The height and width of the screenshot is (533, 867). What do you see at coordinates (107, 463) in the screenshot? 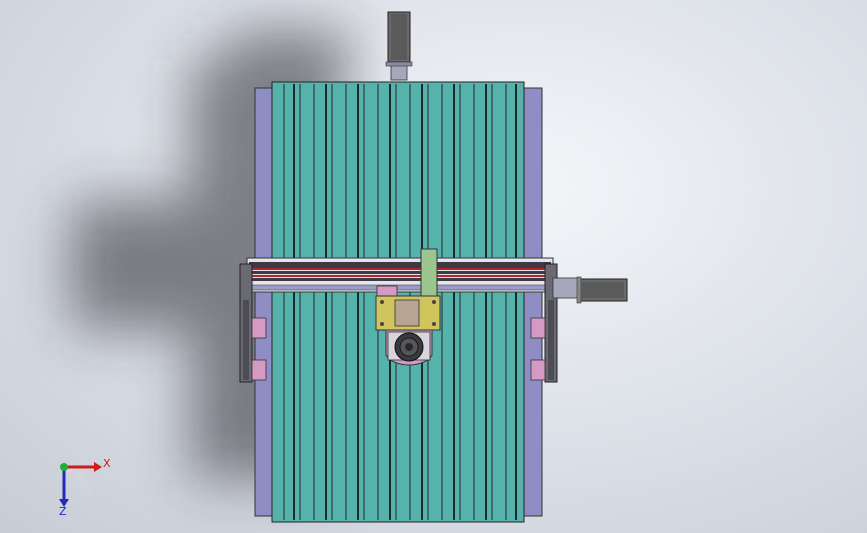
I see `x-axis-label: X` at bounding box center [107, 463].